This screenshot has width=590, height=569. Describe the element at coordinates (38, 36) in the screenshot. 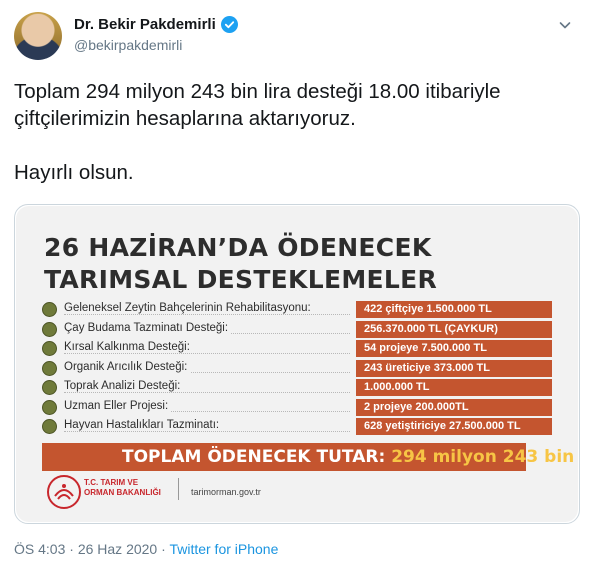

I see `avatar` at that location.